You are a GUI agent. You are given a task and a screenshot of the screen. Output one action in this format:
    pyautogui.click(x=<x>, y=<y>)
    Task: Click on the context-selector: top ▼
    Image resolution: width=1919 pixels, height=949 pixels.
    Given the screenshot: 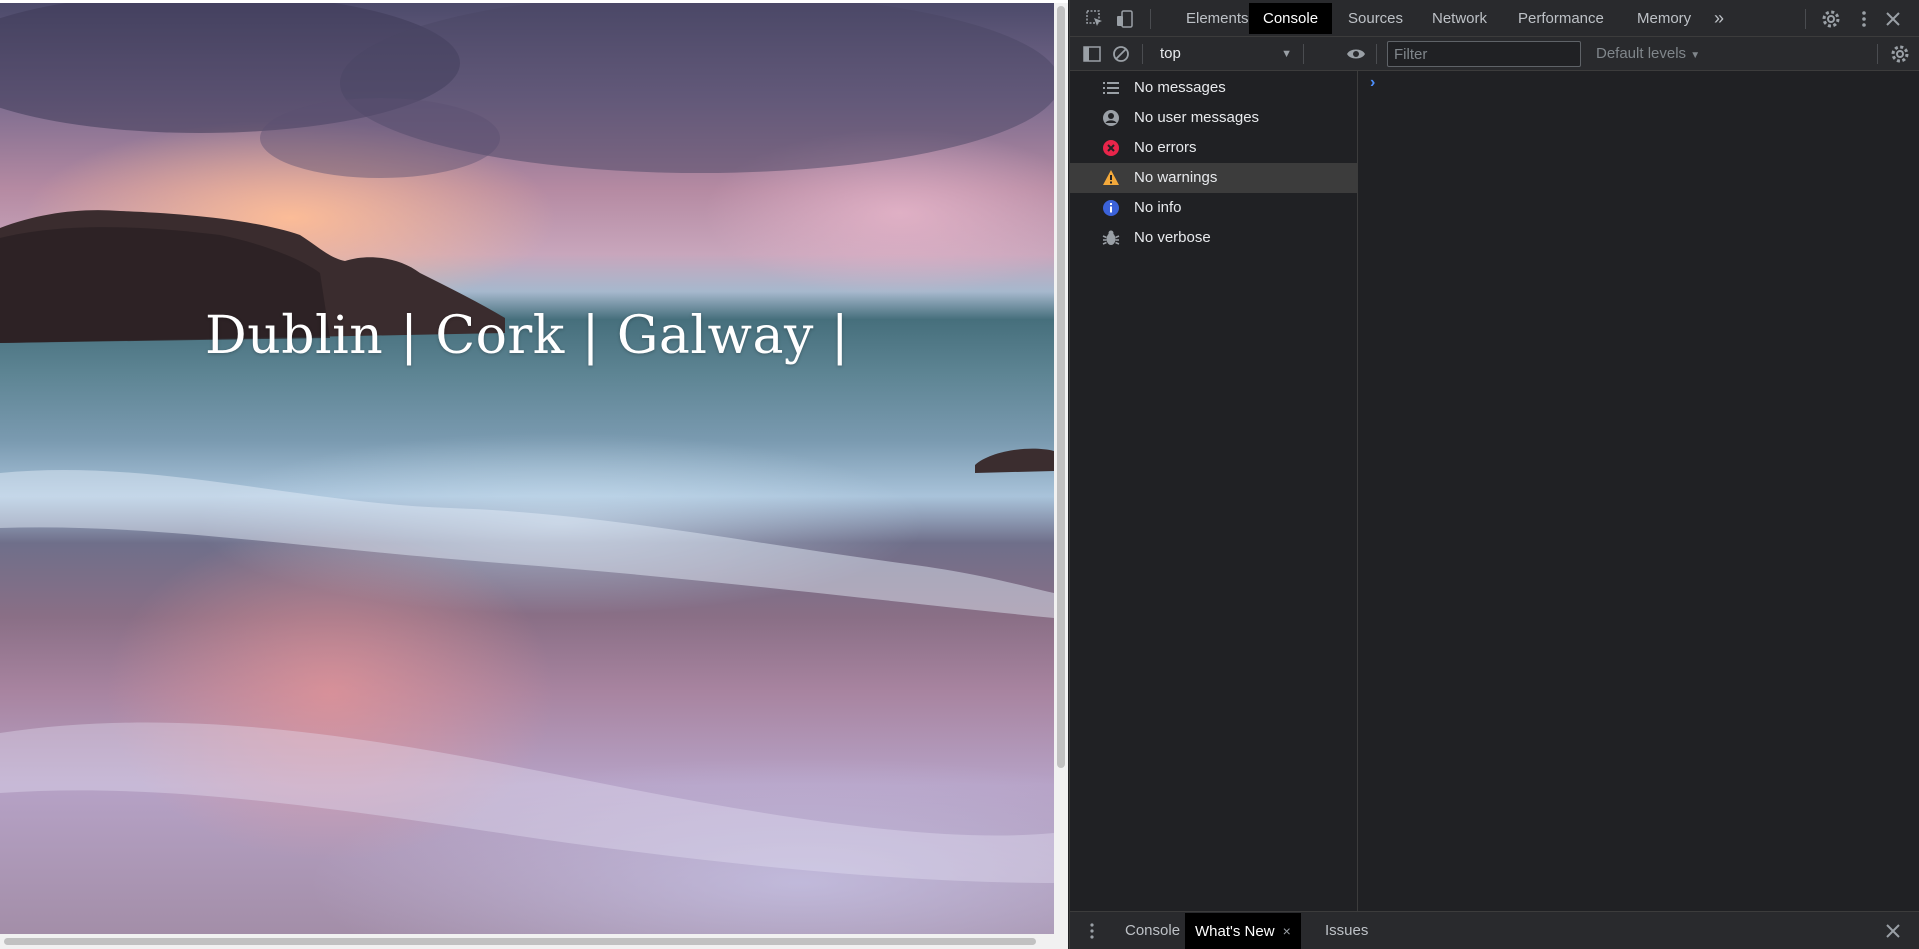 What is the action you would take?
    pyautogui.click(x=1224, y=54)
    